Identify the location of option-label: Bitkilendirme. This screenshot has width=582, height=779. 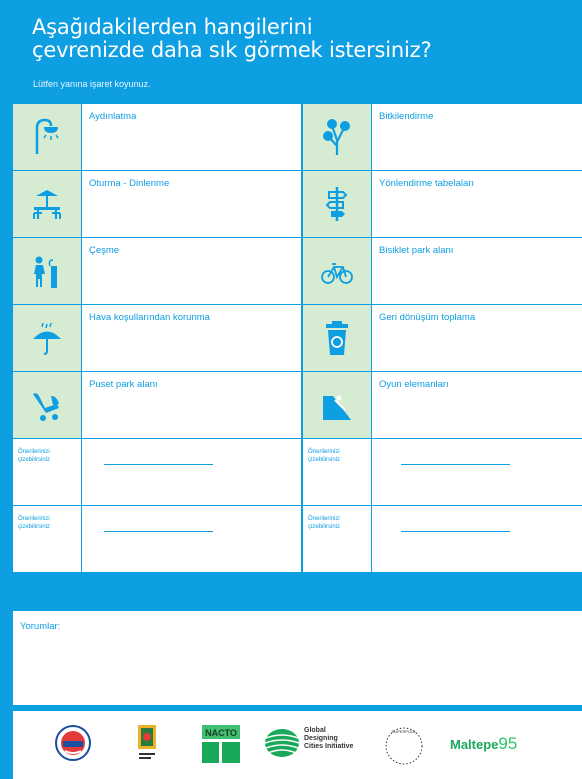
(406, 116).